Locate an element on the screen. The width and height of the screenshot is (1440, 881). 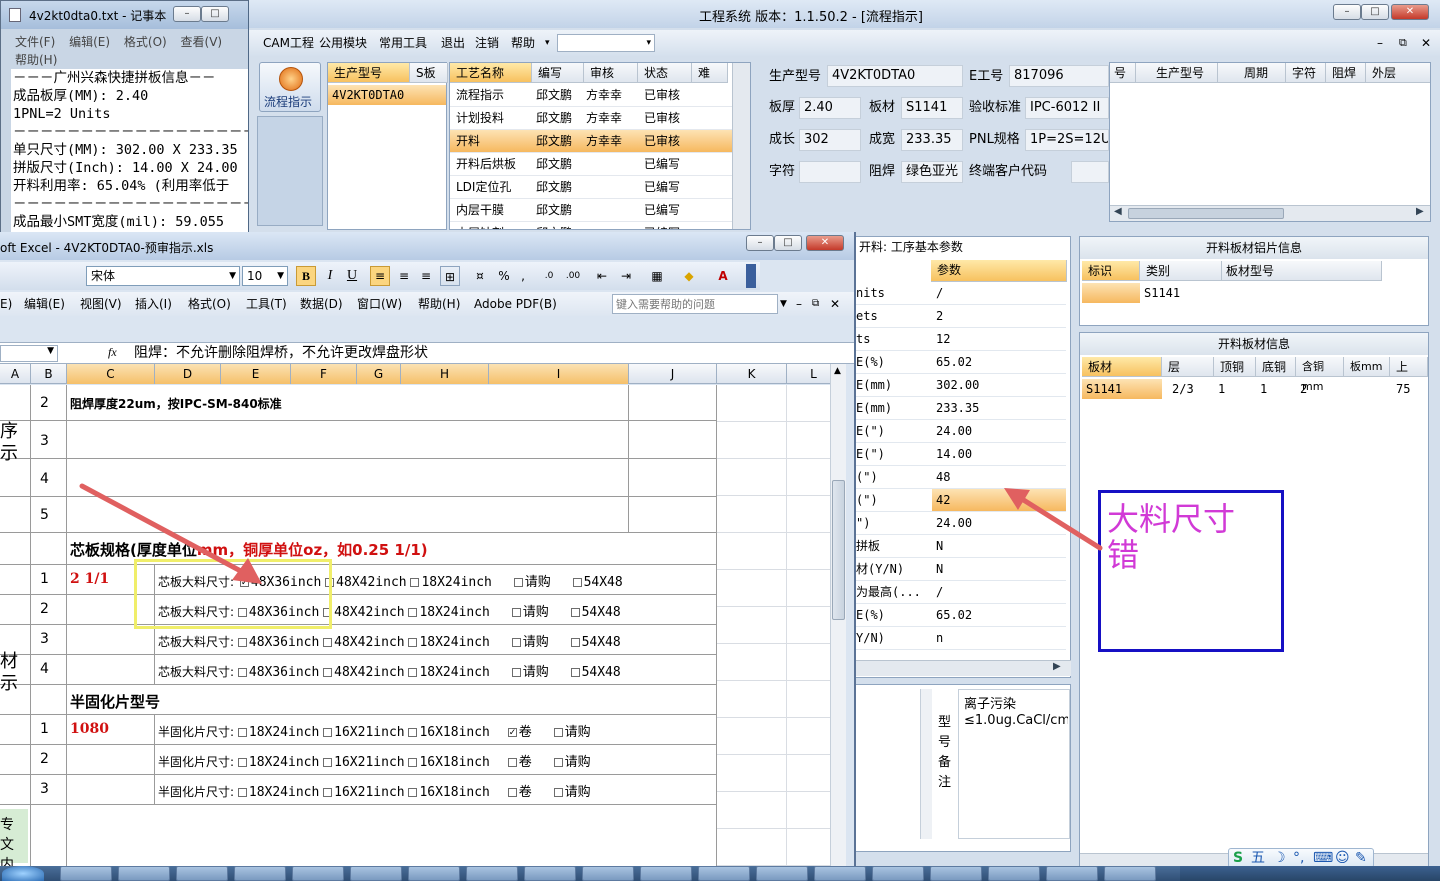
cam-menu-help: 帮助 is located at coordinates (523, 43).